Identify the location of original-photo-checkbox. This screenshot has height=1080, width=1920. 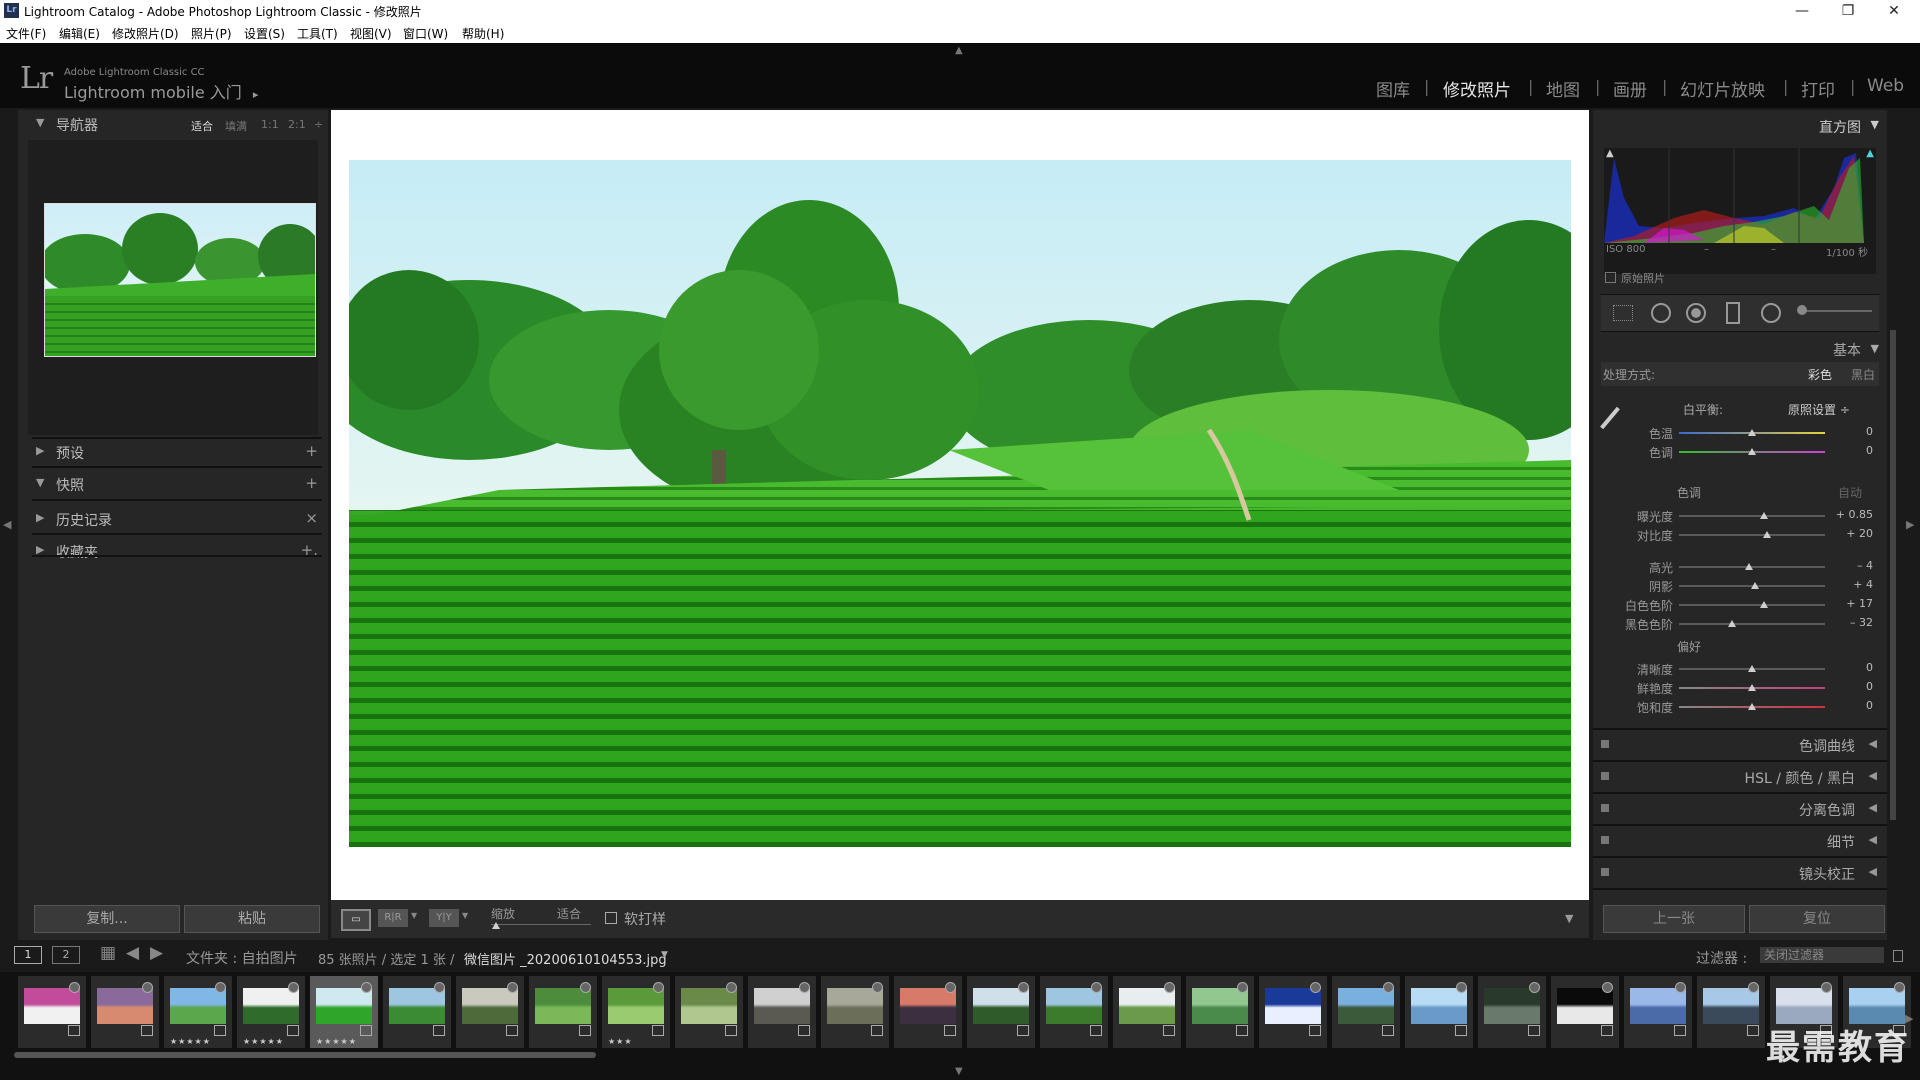
(1610, 277).